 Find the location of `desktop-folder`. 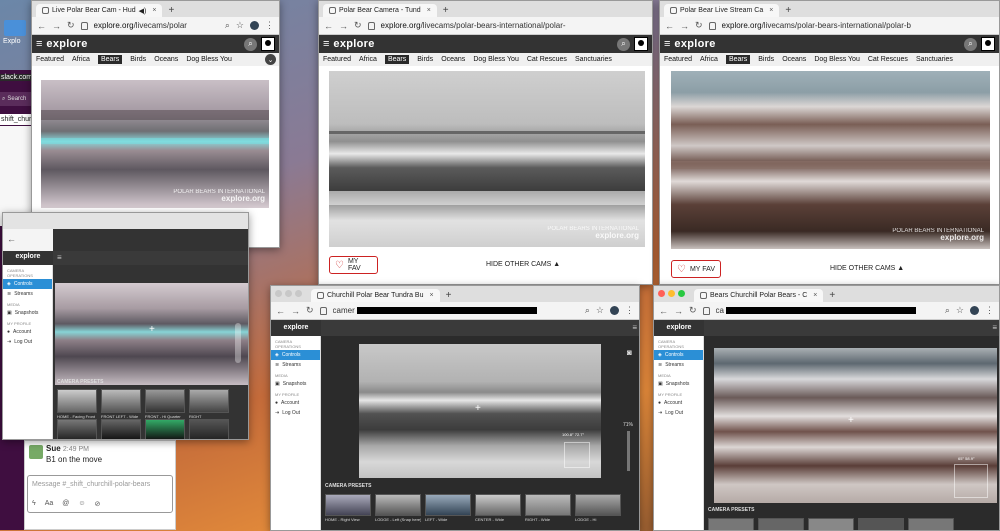

desktop-folder is located at coordinates (15, 28).